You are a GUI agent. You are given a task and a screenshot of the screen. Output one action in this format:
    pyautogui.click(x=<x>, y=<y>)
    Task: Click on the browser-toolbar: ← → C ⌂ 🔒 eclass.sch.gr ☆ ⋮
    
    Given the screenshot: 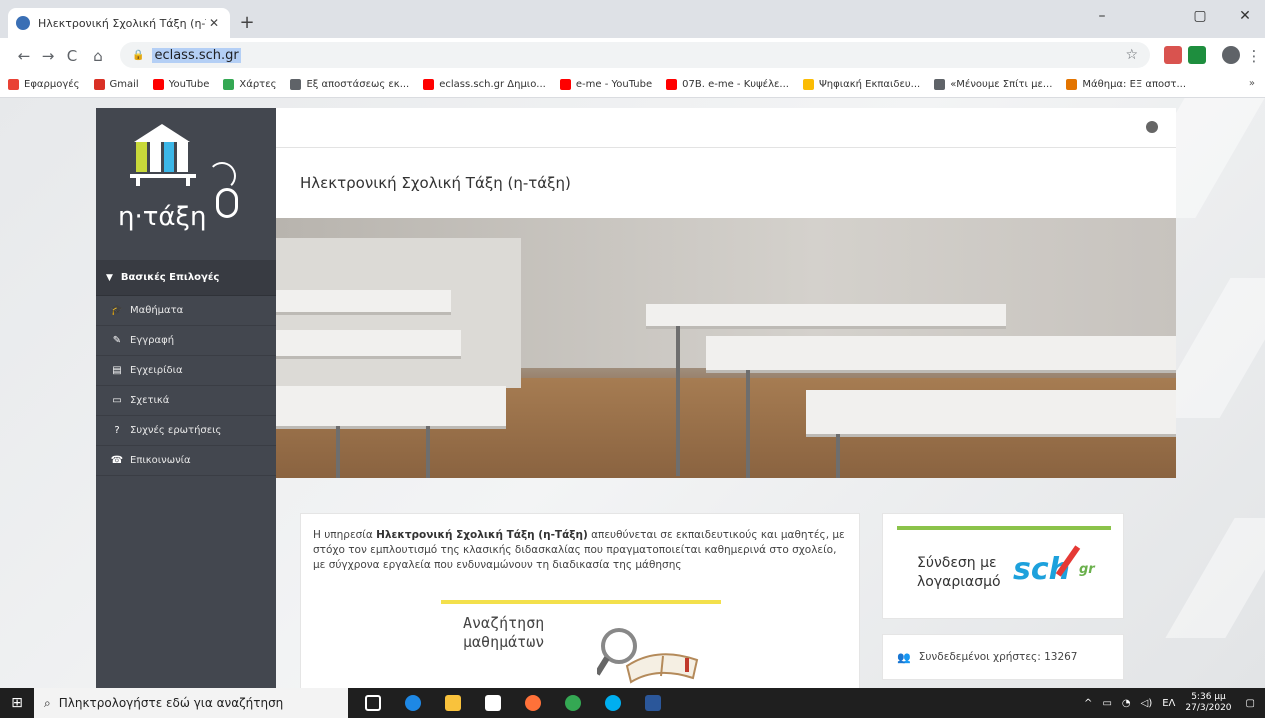 What is the action you would take?
    pyautogui.click(x=632, y=55)
    